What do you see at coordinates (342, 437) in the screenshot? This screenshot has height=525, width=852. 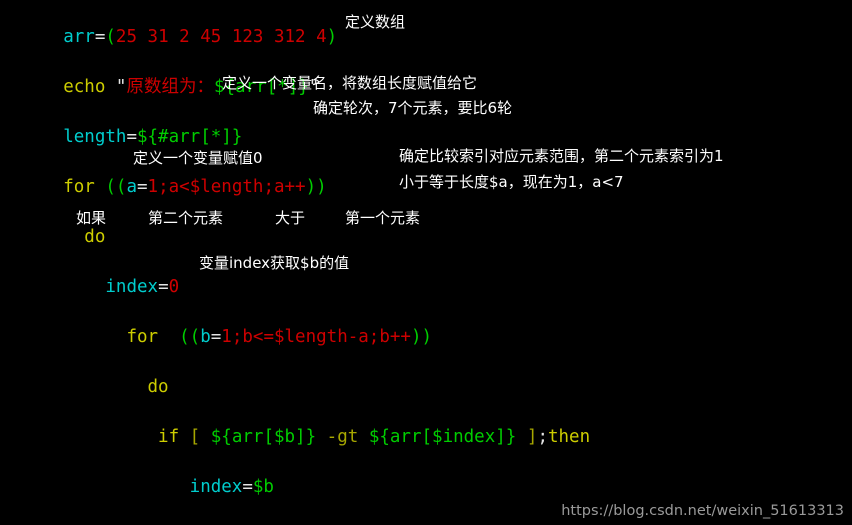 I see `token-operator-gt: -gt` at bounding box center [342, 437].